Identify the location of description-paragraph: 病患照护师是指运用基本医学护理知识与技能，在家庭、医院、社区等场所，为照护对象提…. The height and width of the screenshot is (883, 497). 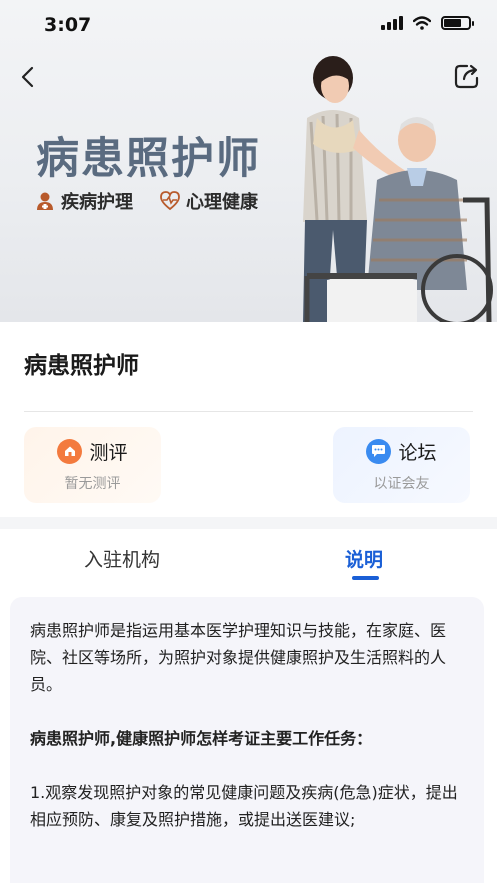
(238, 657).